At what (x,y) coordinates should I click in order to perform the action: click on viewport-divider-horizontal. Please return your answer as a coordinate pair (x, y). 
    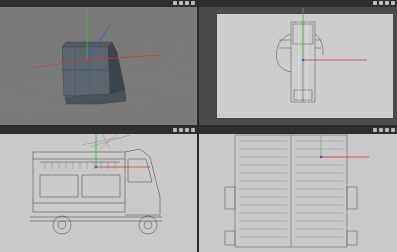
    Looking at the image, I should click on (198, 126).